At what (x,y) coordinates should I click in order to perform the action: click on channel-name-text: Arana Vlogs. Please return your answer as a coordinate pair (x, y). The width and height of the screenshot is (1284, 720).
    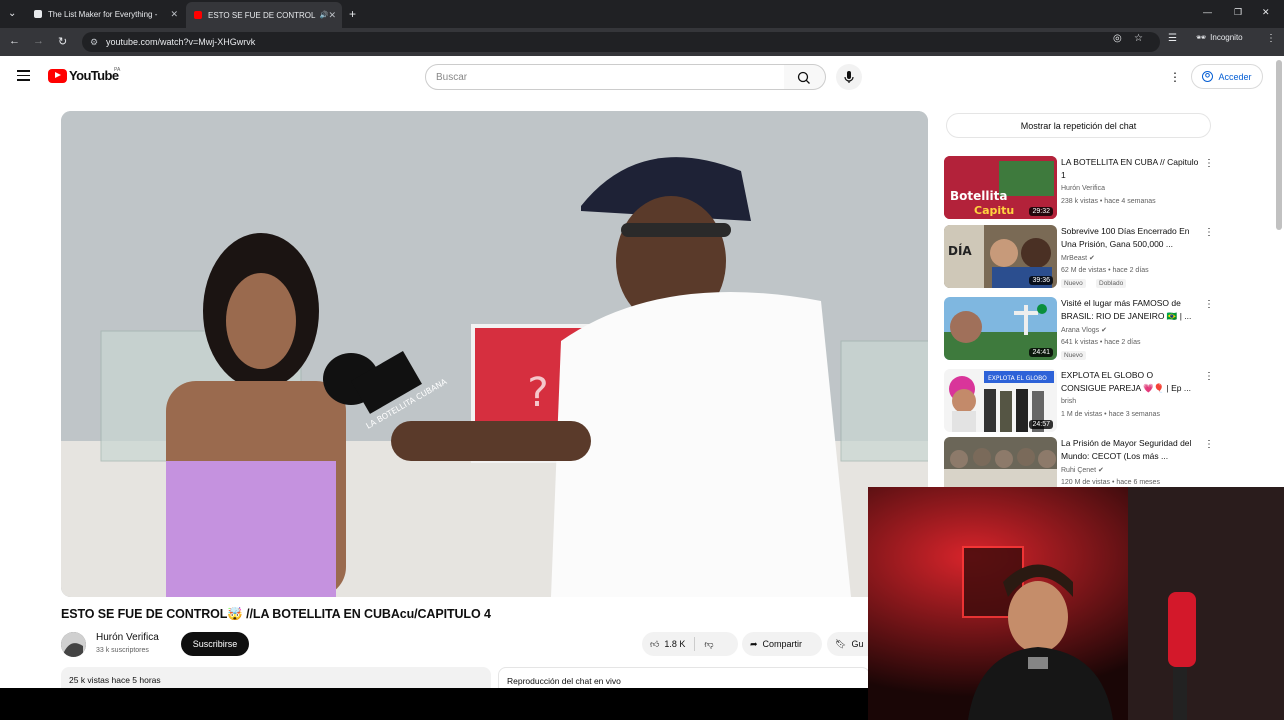
    Looking at the image, I should click on (1080, 330).